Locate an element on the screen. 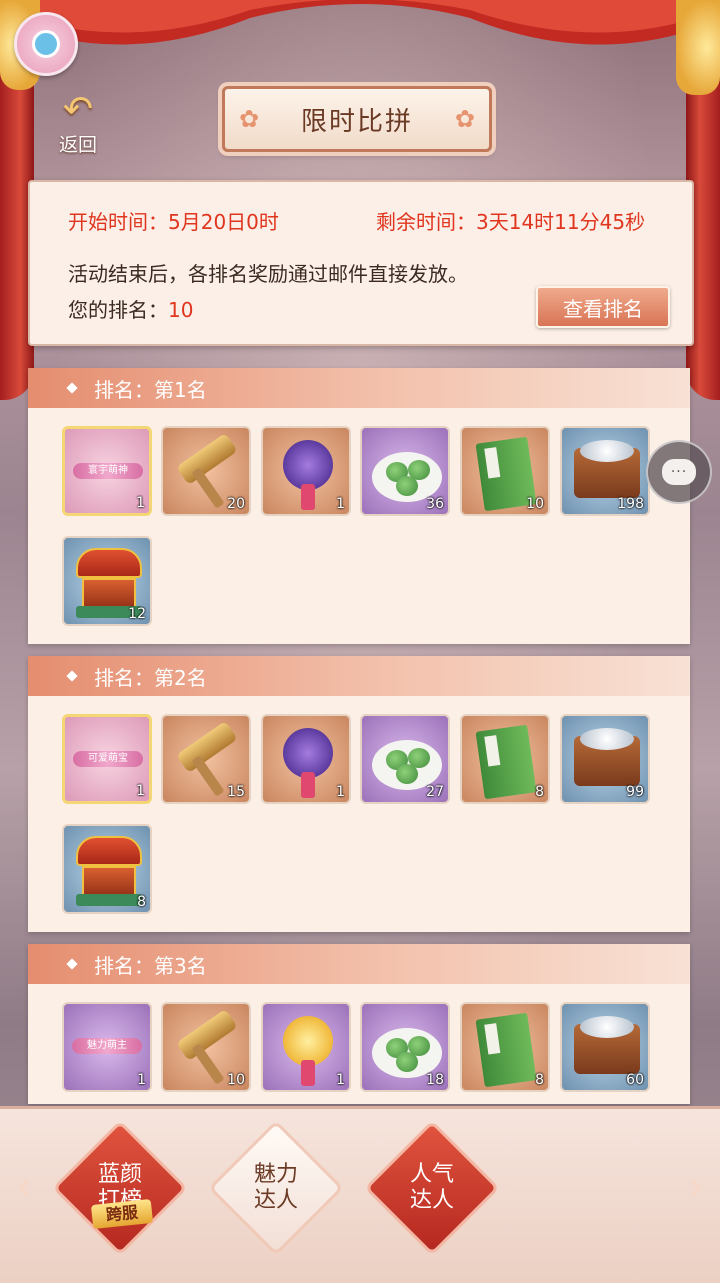 The width and height of the screenshot is (720, 1283). reward-item-title-card: 可爱萌宝 1 is located at coordinates (107, 759).